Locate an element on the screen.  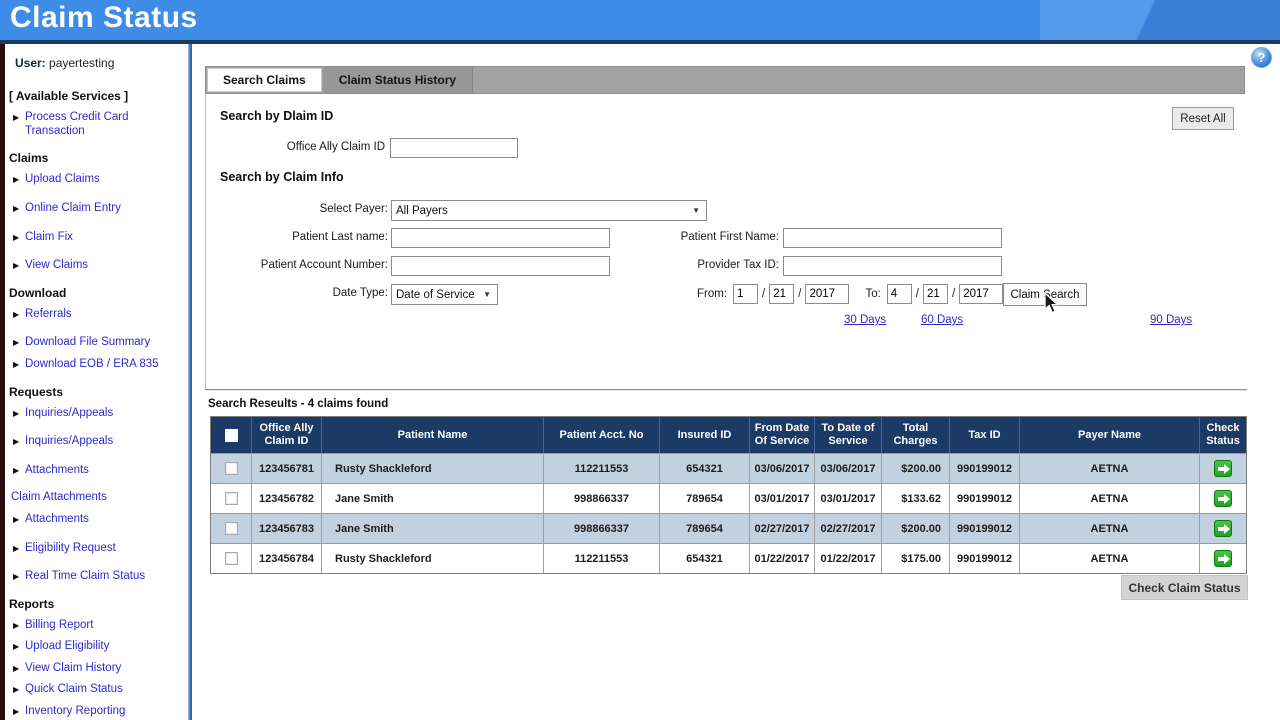
sidebar-item: Online Claim Entry is located at coordinates (98, 209).